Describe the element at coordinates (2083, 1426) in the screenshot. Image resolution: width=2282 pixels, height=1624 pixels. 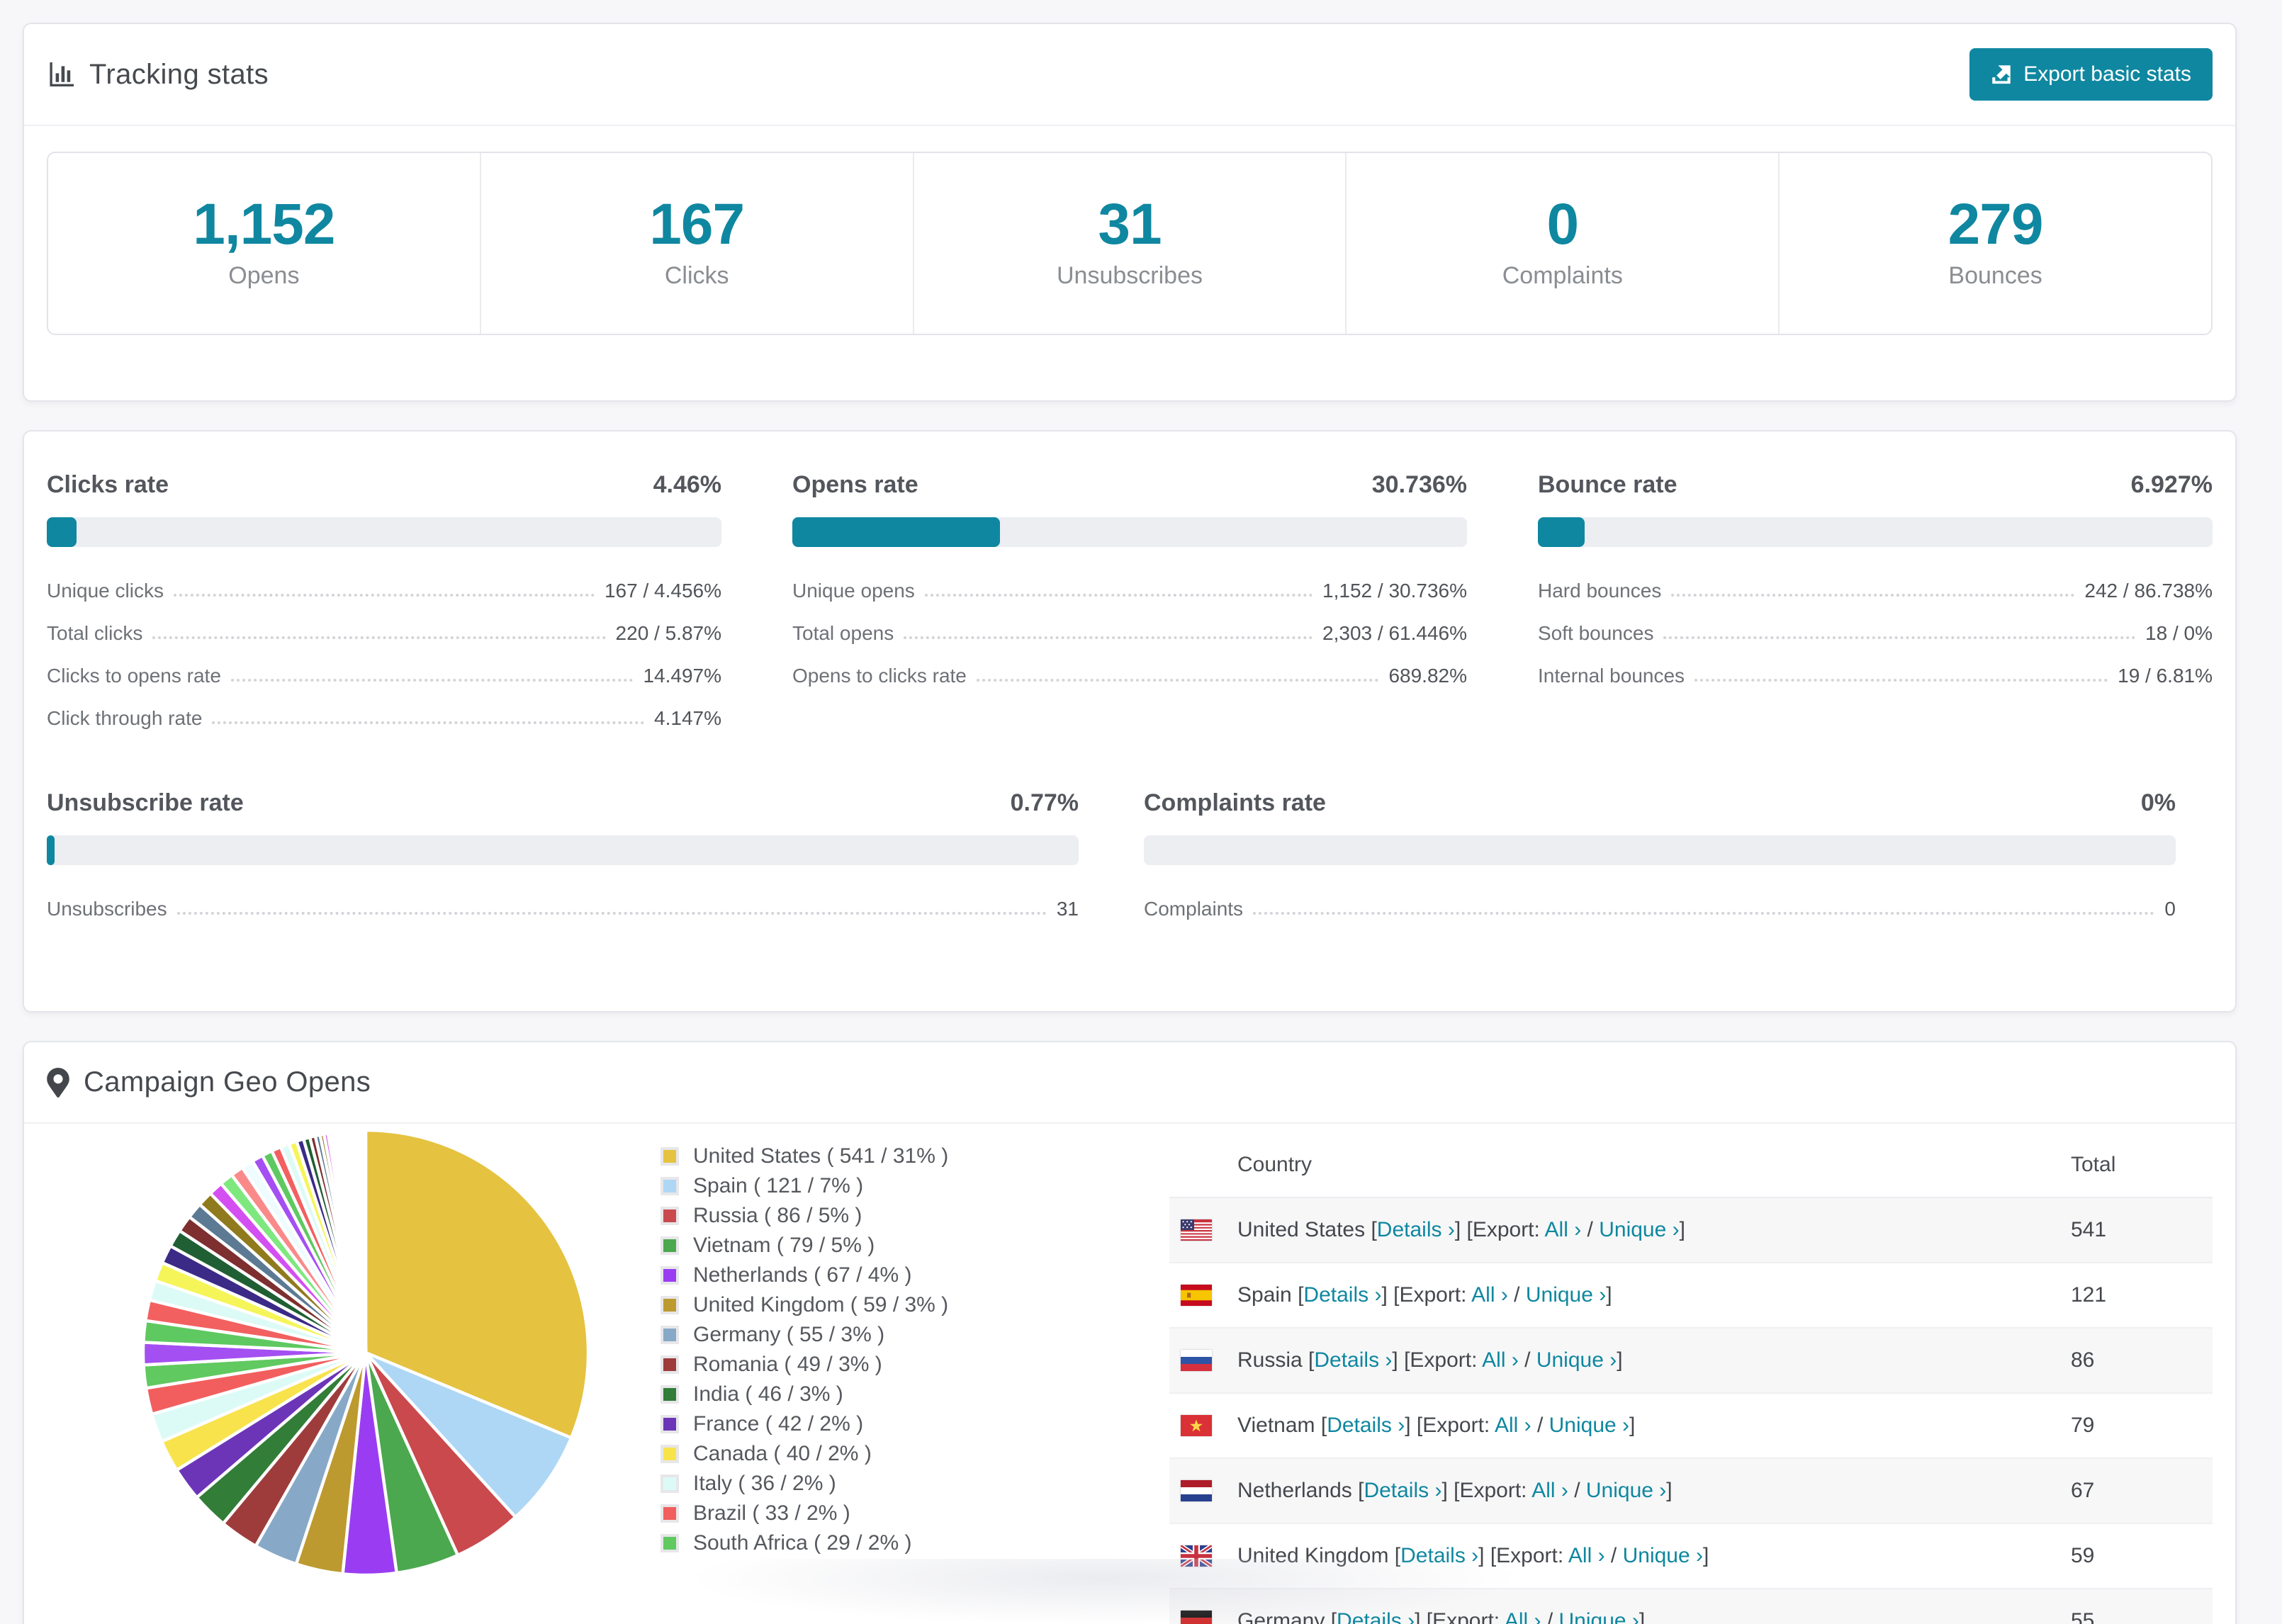
I see `country-total: 79` at that location.